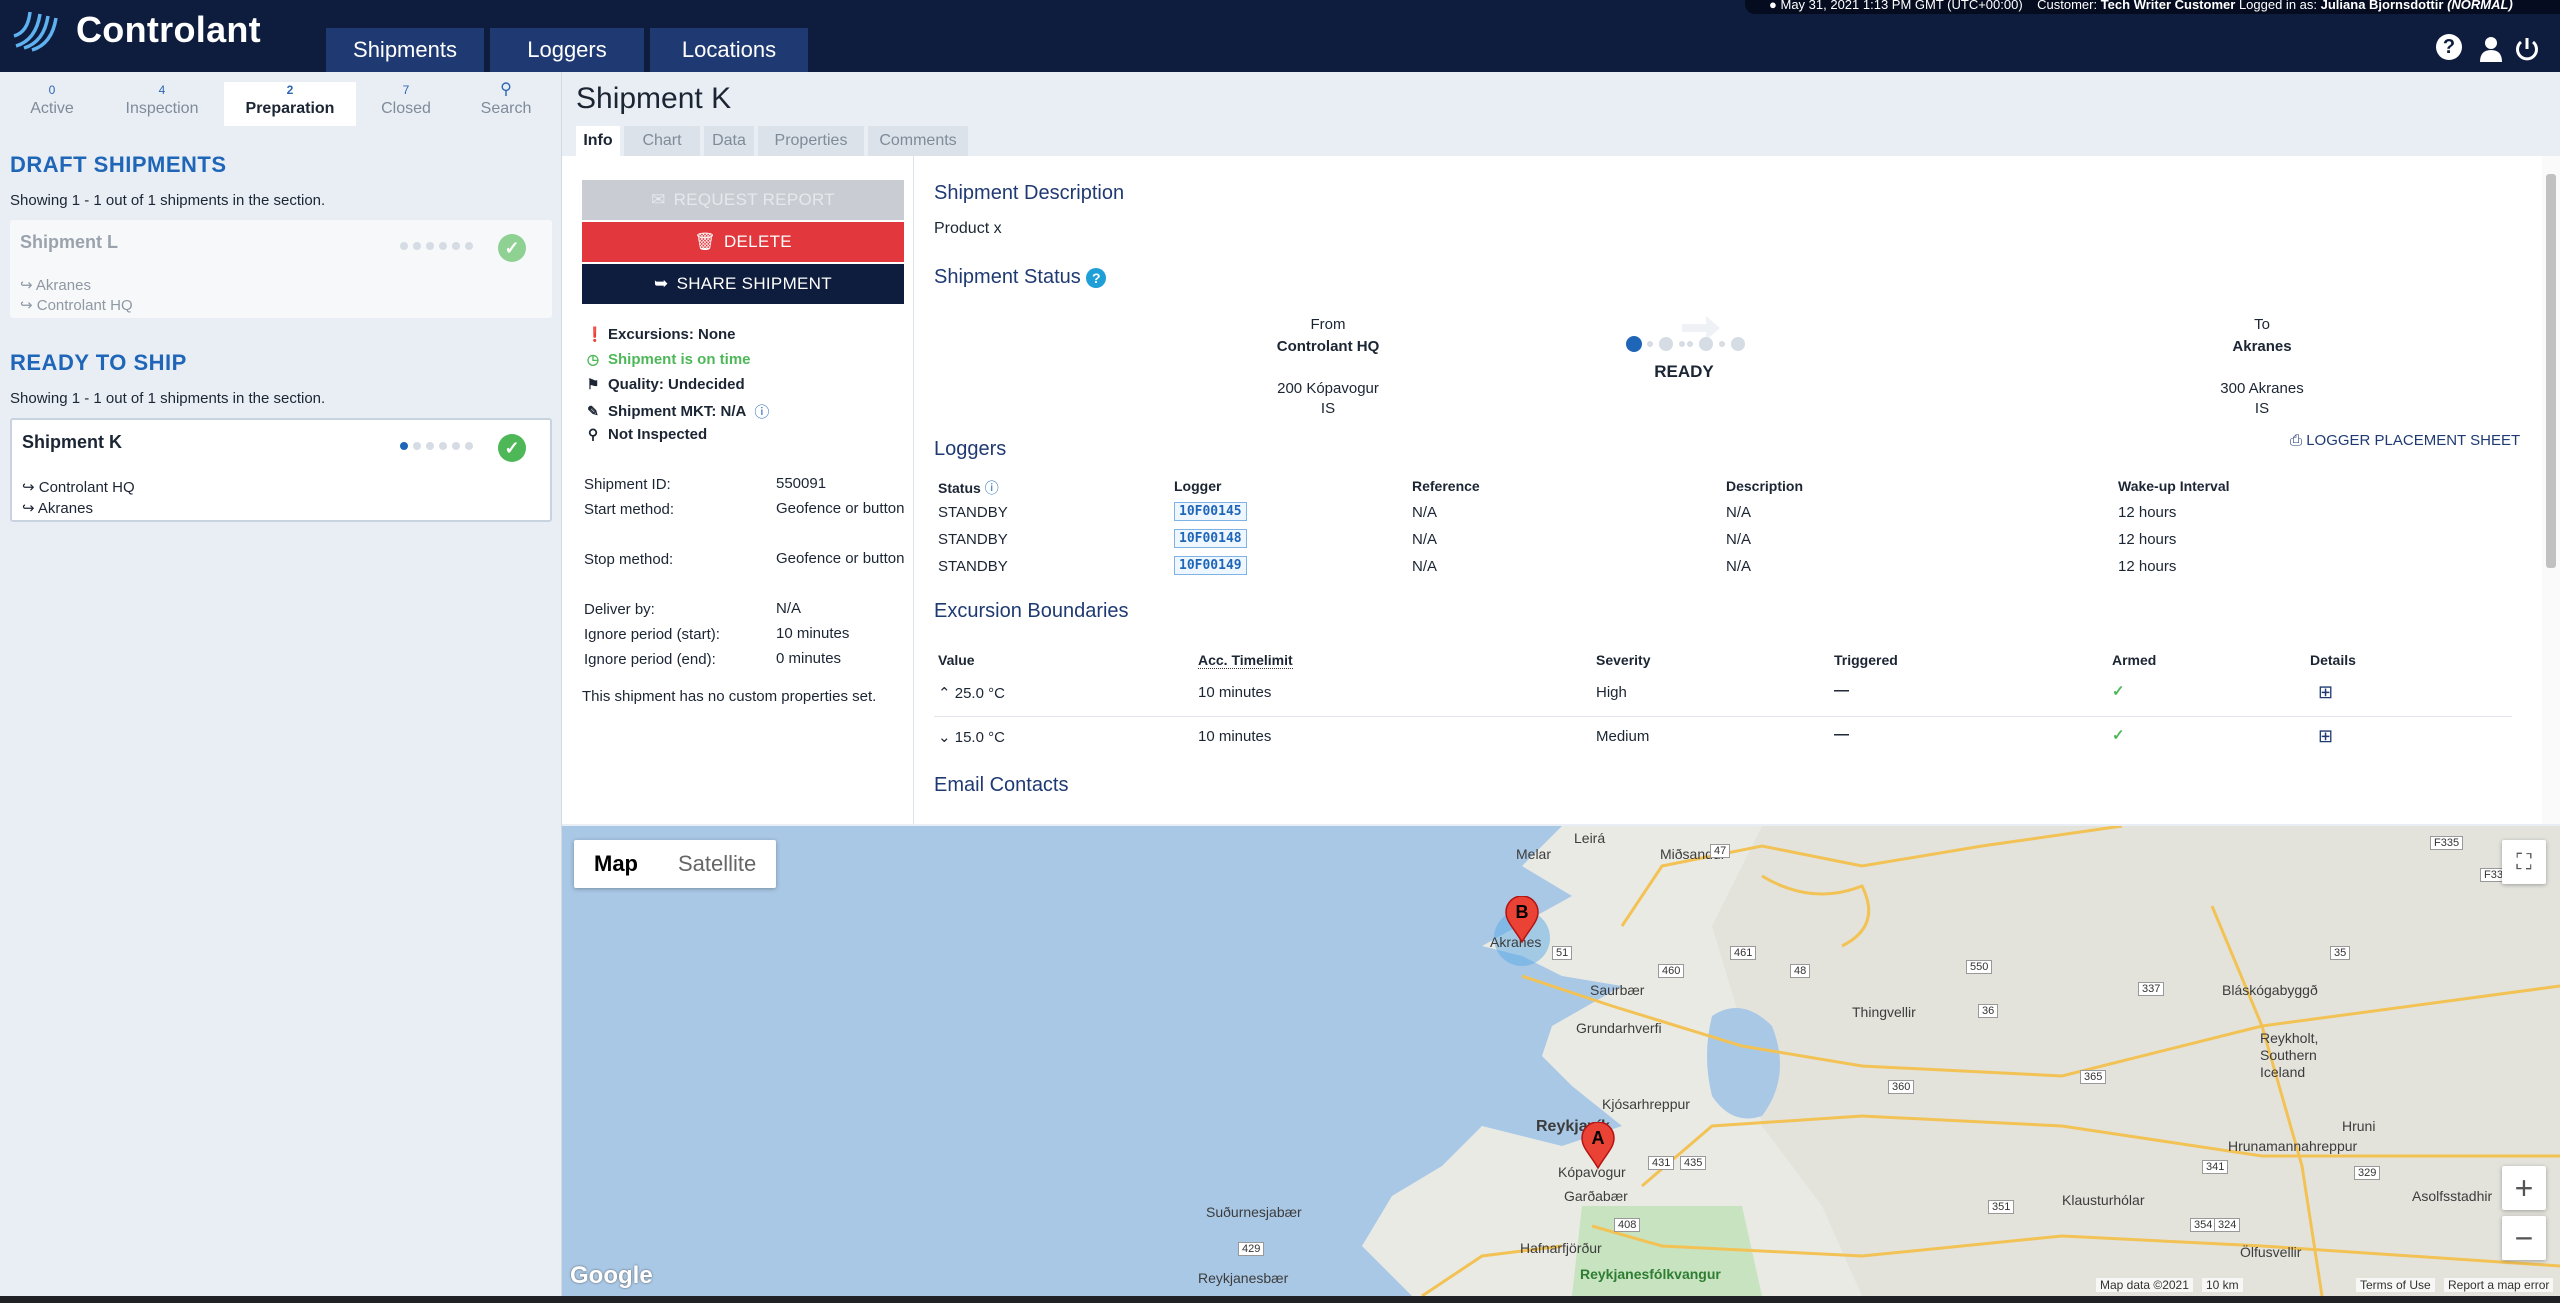 The height and width of the screenshot is (1303, 2560). I want to click on logger-reference: N/A, so click(1425, 539).